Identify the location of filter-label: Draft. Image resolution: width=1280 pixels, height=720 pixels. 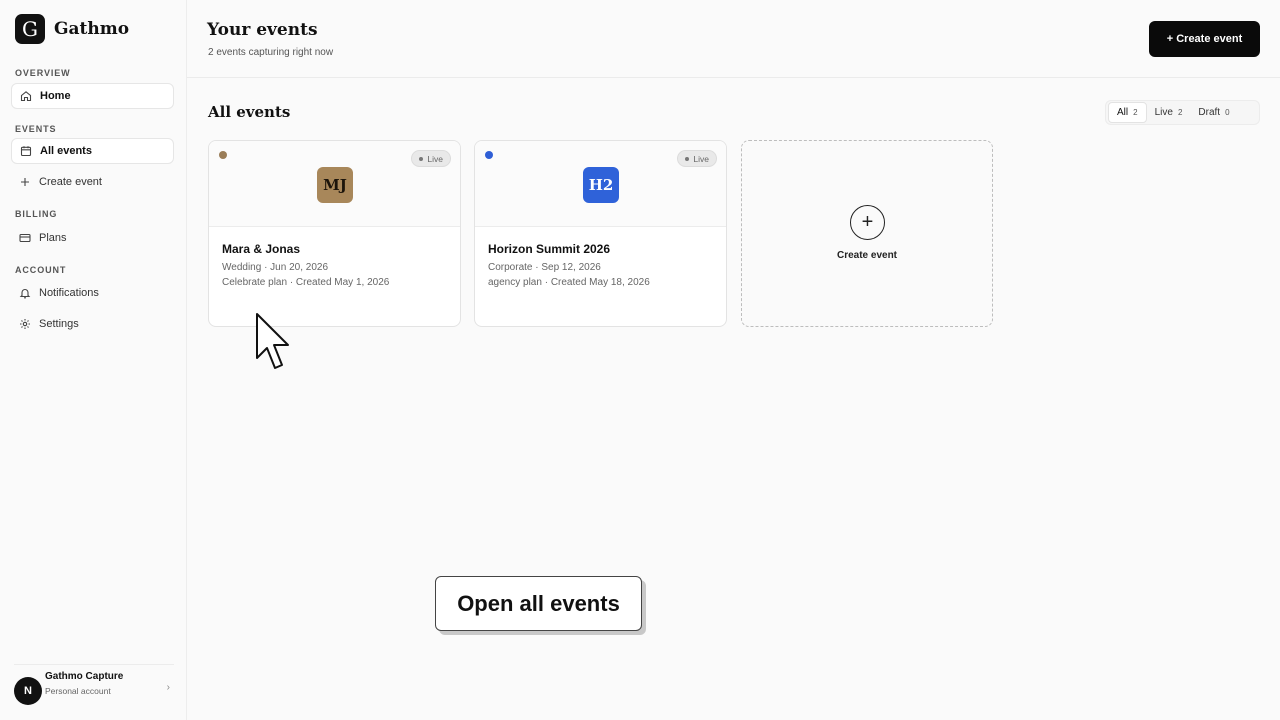
(1209, 112).